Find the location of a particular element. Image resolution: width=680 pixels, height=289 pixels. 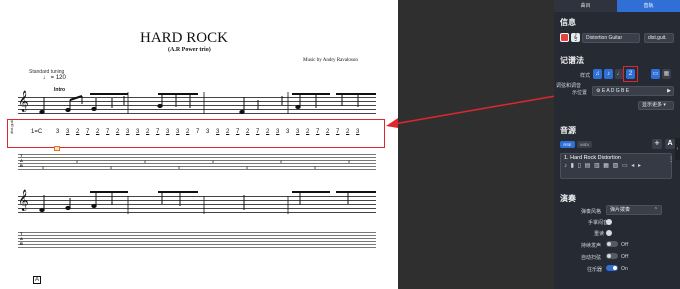

slash-notation-button: ♪ is located at coordinates (608, 74).